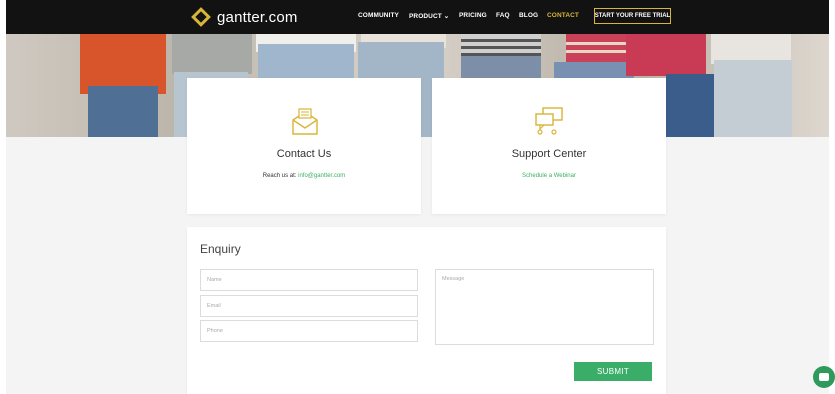 Image resolution: width=835 pixels, height=394 pixels. I want to click on nav-product: PRODUCT ⌄, so click(429, 16).